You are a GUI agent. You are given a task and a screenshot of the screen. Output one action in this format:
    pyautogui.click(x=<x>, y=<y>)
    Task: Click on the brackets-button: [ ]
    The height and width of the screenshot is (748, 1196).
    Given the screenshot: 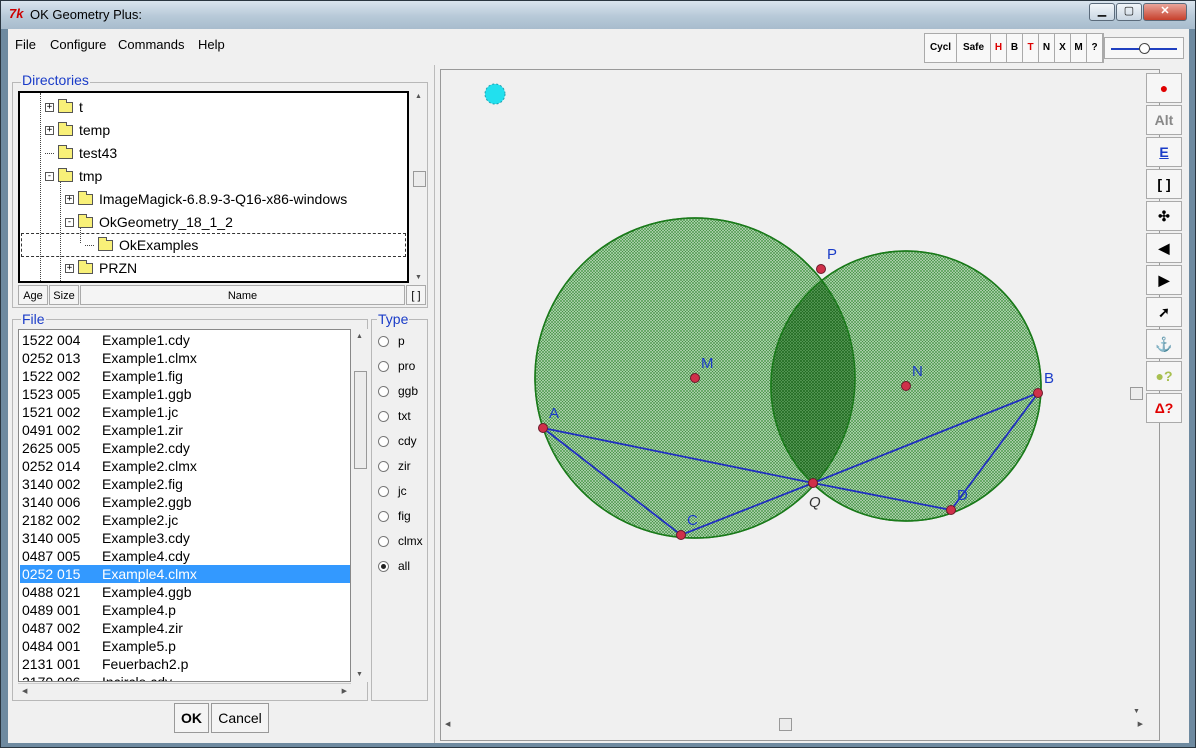 What is the action you would take?
    pyautogui.click(x=1164, y=184)
    